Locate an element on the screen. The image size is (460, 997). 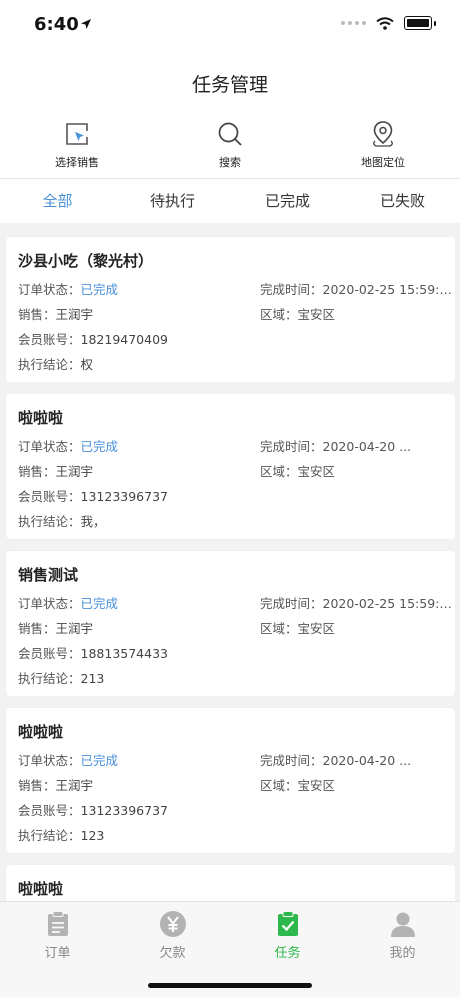
location-arrow-icon is located at coordinates (86, 24).